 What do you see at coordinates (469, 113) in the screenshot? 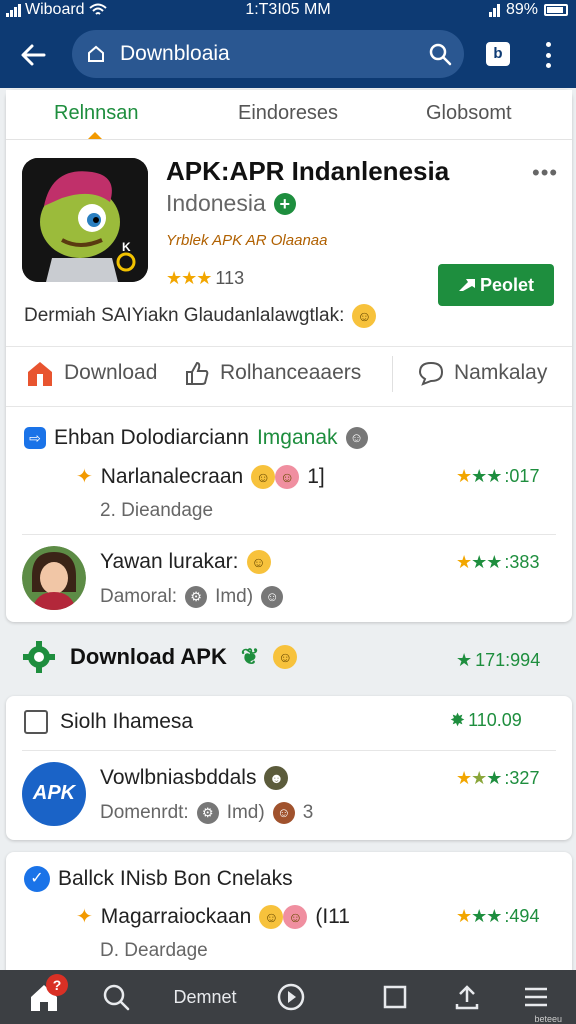
I see `tab-globsomt: Globsomt` at bounding box center [469, 113].